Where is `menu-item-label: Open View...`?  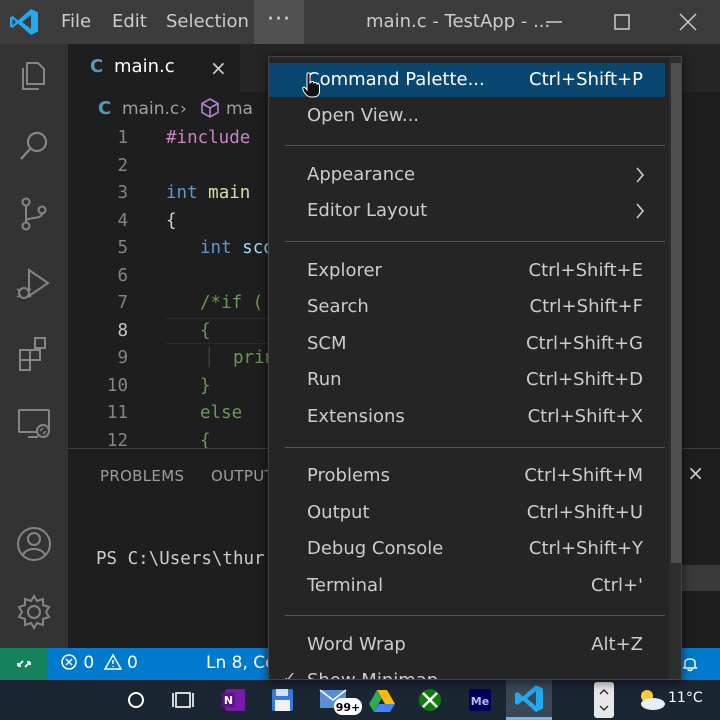
menu-item-label: Open View... is located at coordinates (363, 115).